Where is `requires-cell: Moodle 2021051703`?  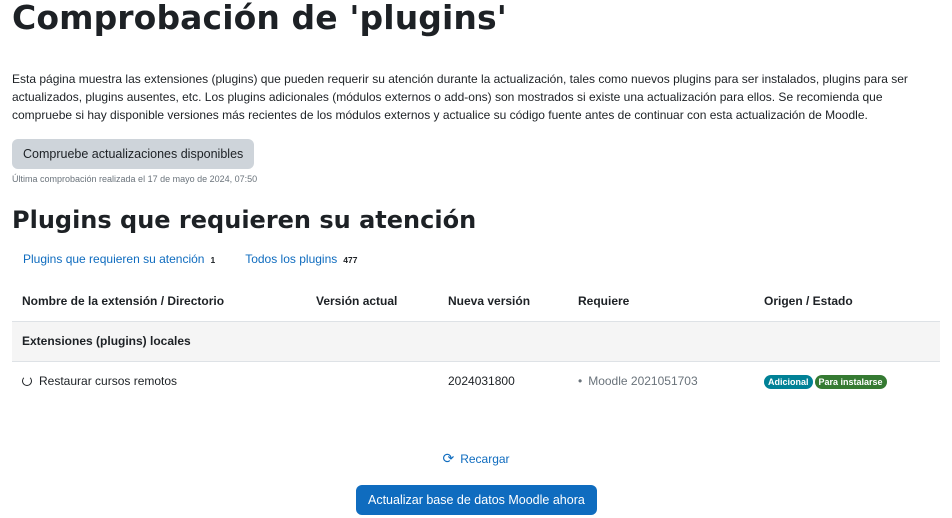 requires-cell: Moodle 2021051703 is located at coordinates (661, 381).